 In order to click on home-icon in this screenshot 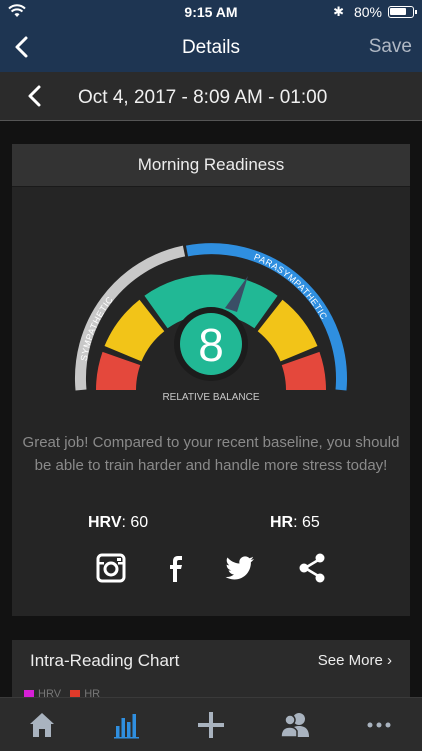, I will do `click(42, 725)`.